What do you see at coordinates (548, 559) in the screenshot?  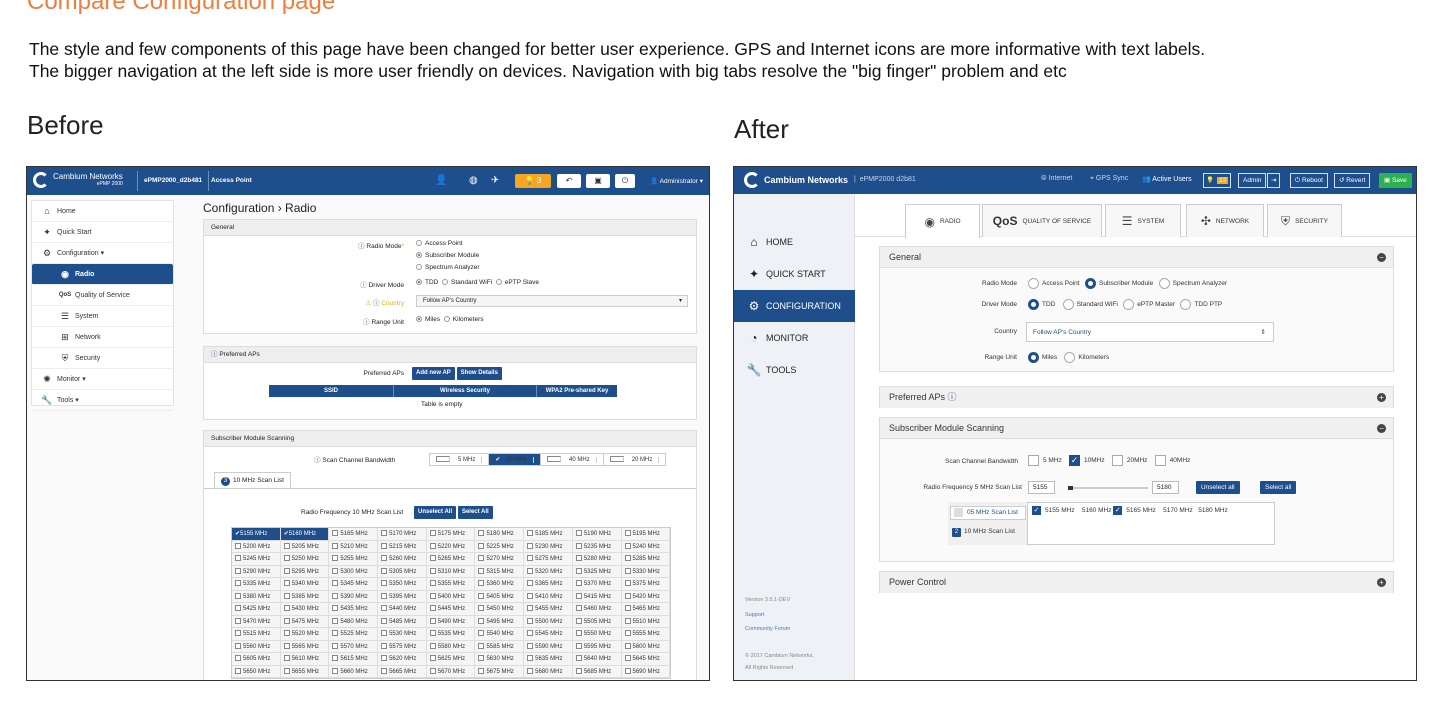 I see `freq-cell-5275: 5275 MHz` at bounding box center [548, 559].